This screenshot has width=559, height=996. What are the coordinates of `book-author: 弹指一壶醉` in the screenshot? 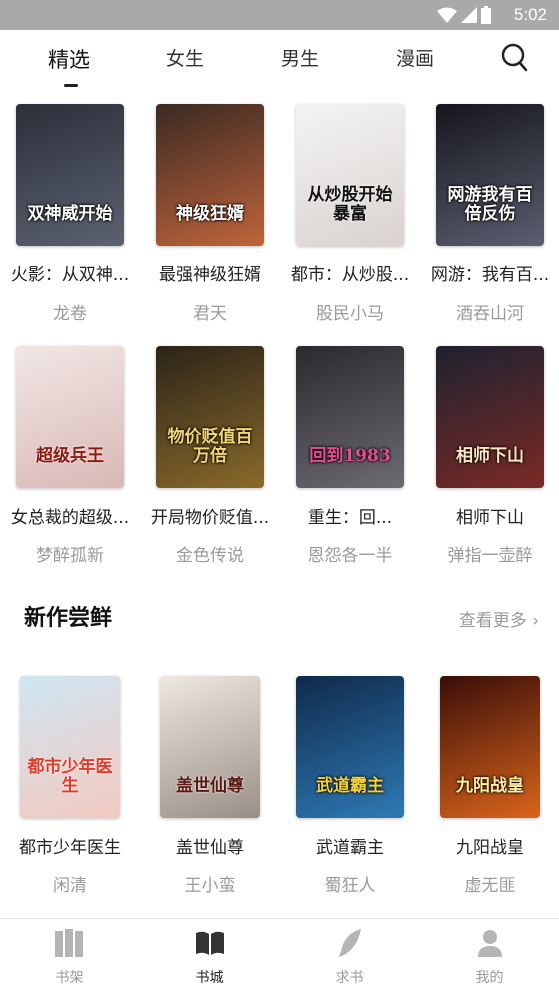 It's located at (490, 556).